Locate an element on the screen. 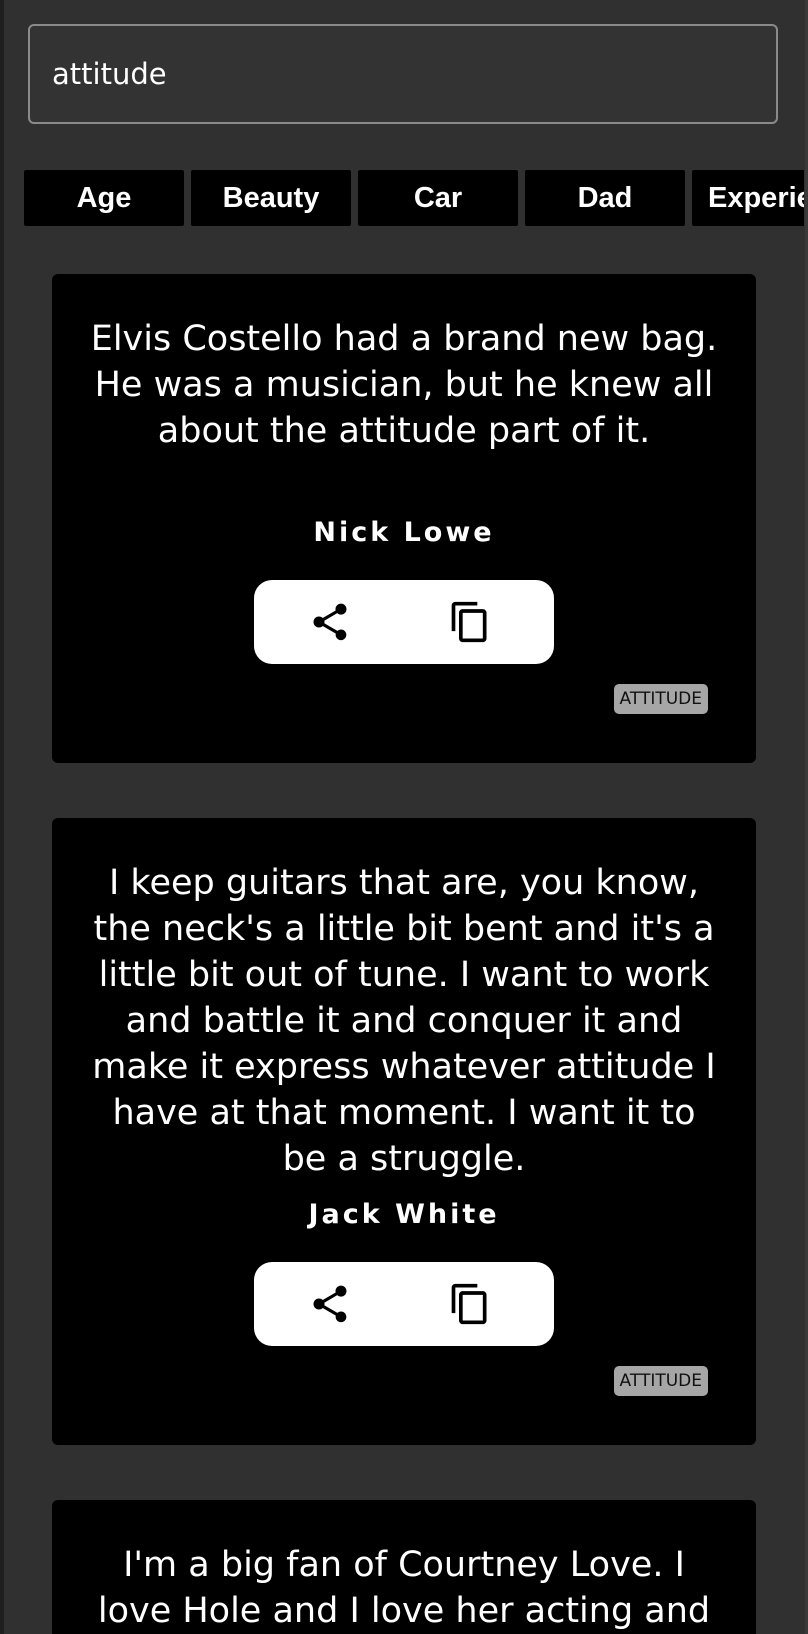 This screenshot has height=1634, width=808. quote-author: Nick Lowe is located at coordinates (404, 532).